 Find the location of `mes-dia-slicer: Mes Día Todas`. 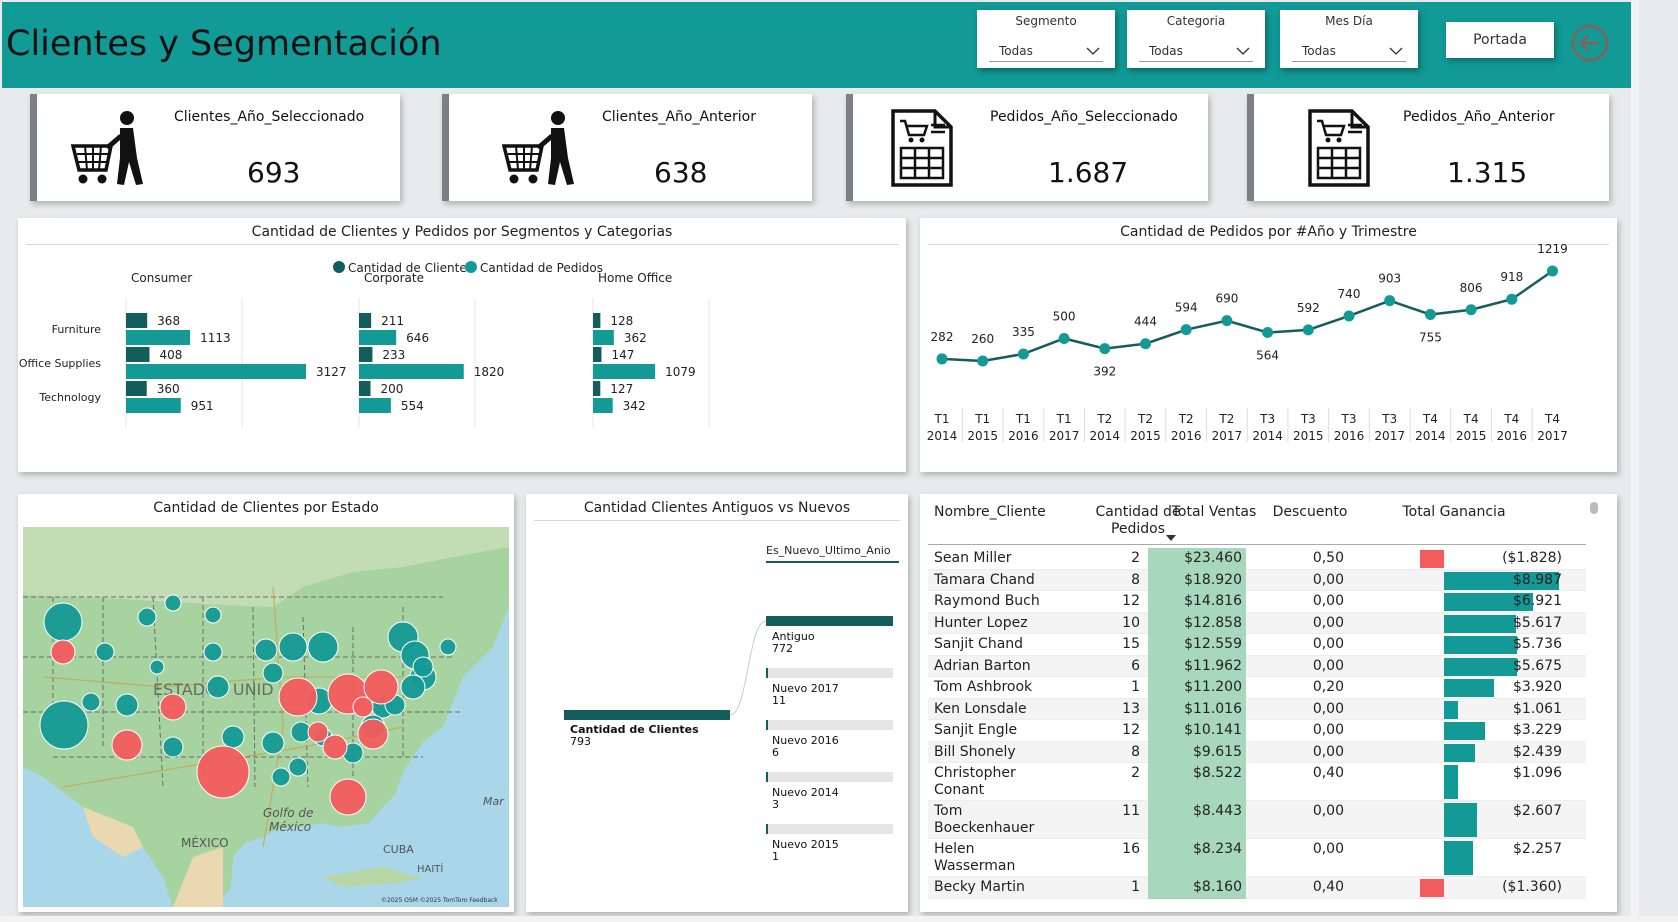

mes-dia-slicer: Mes Día Todas is located at coordinates (1349, 39).